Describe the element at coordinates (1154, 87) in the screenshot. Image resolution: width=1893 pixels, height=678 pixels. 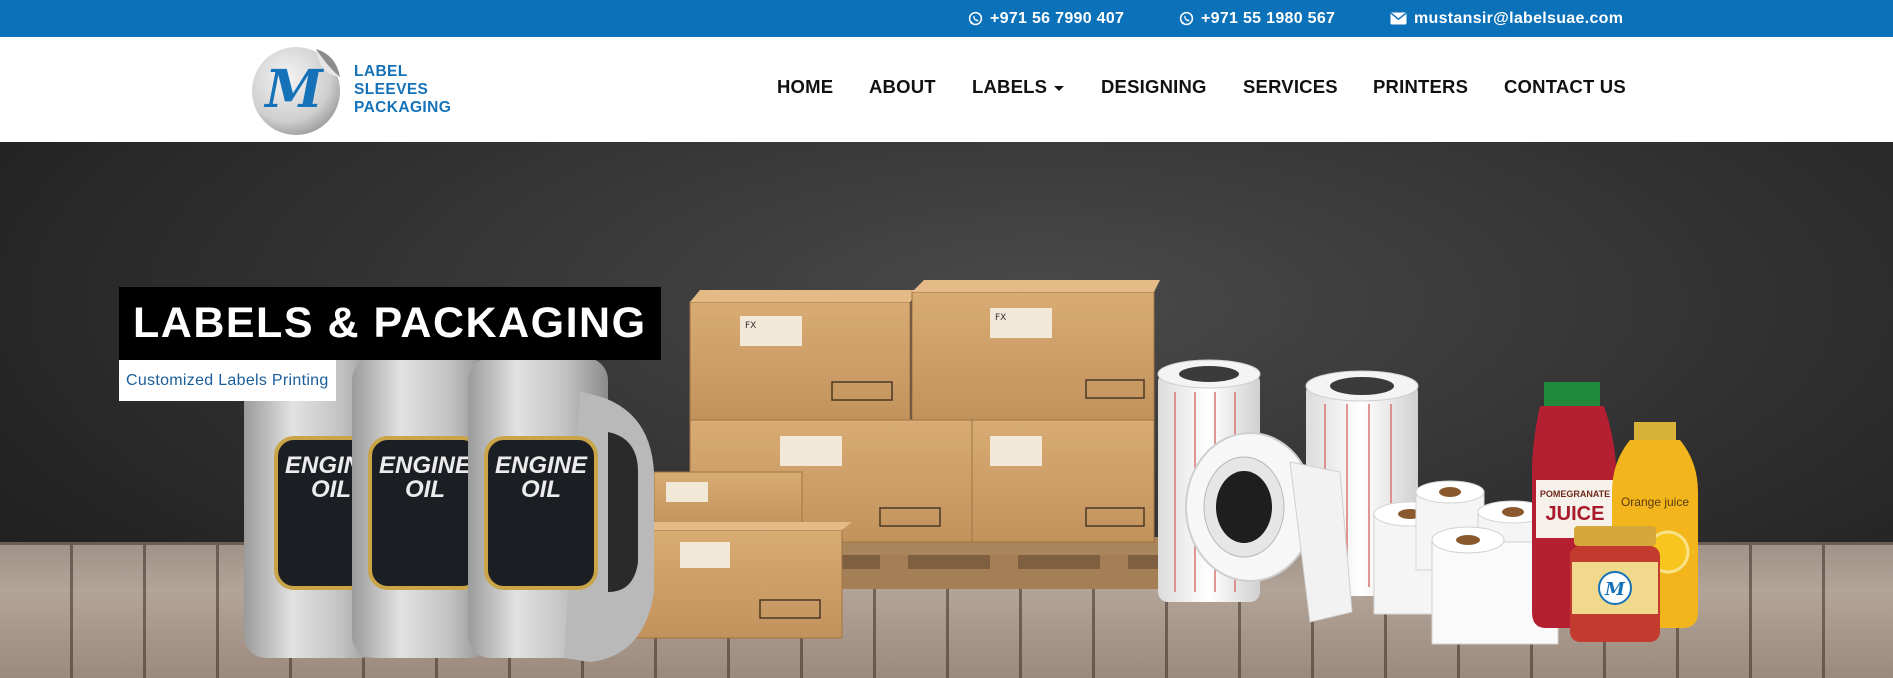
I see `nav-designing: DESIGNING` at that location.